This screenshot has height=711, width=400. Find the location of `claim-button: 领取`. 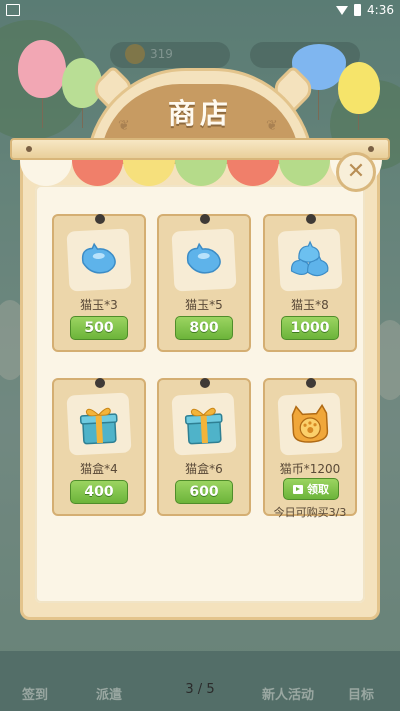

claim-button: 领取 is located at coordinates (311, 489).